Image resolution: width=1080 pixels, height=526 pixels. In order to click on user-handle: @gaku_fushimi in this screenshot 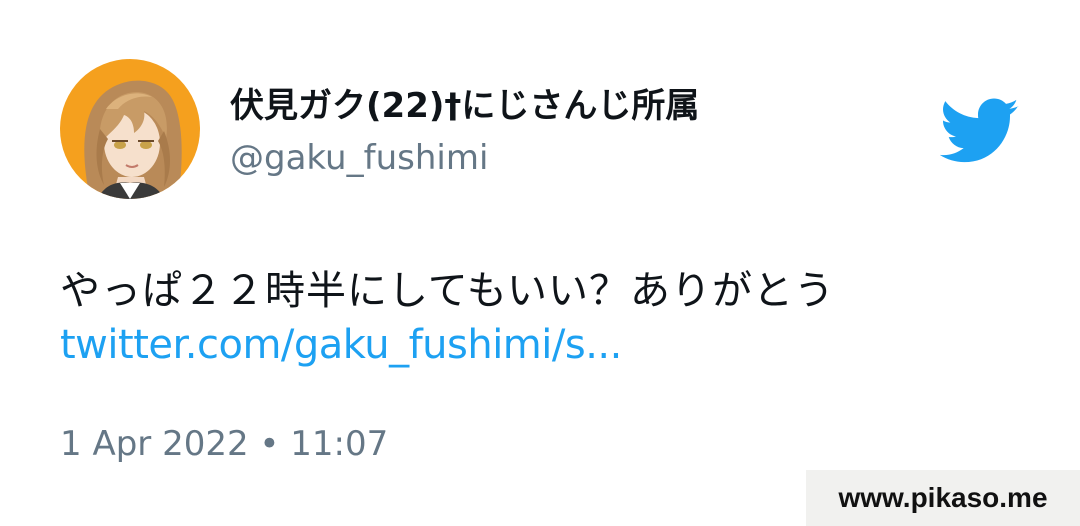, I will do `click(359, 158)`.